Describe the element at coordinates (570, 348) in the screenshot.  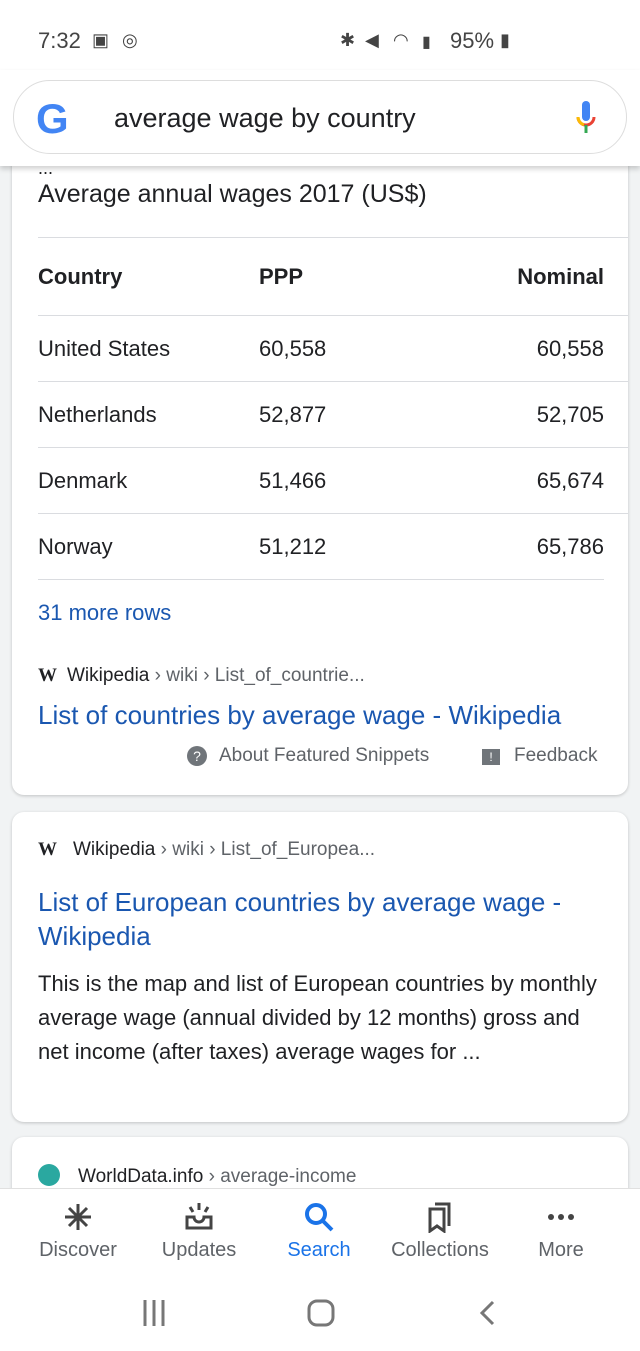
I see `nominal-cell: 60,558` at that location.